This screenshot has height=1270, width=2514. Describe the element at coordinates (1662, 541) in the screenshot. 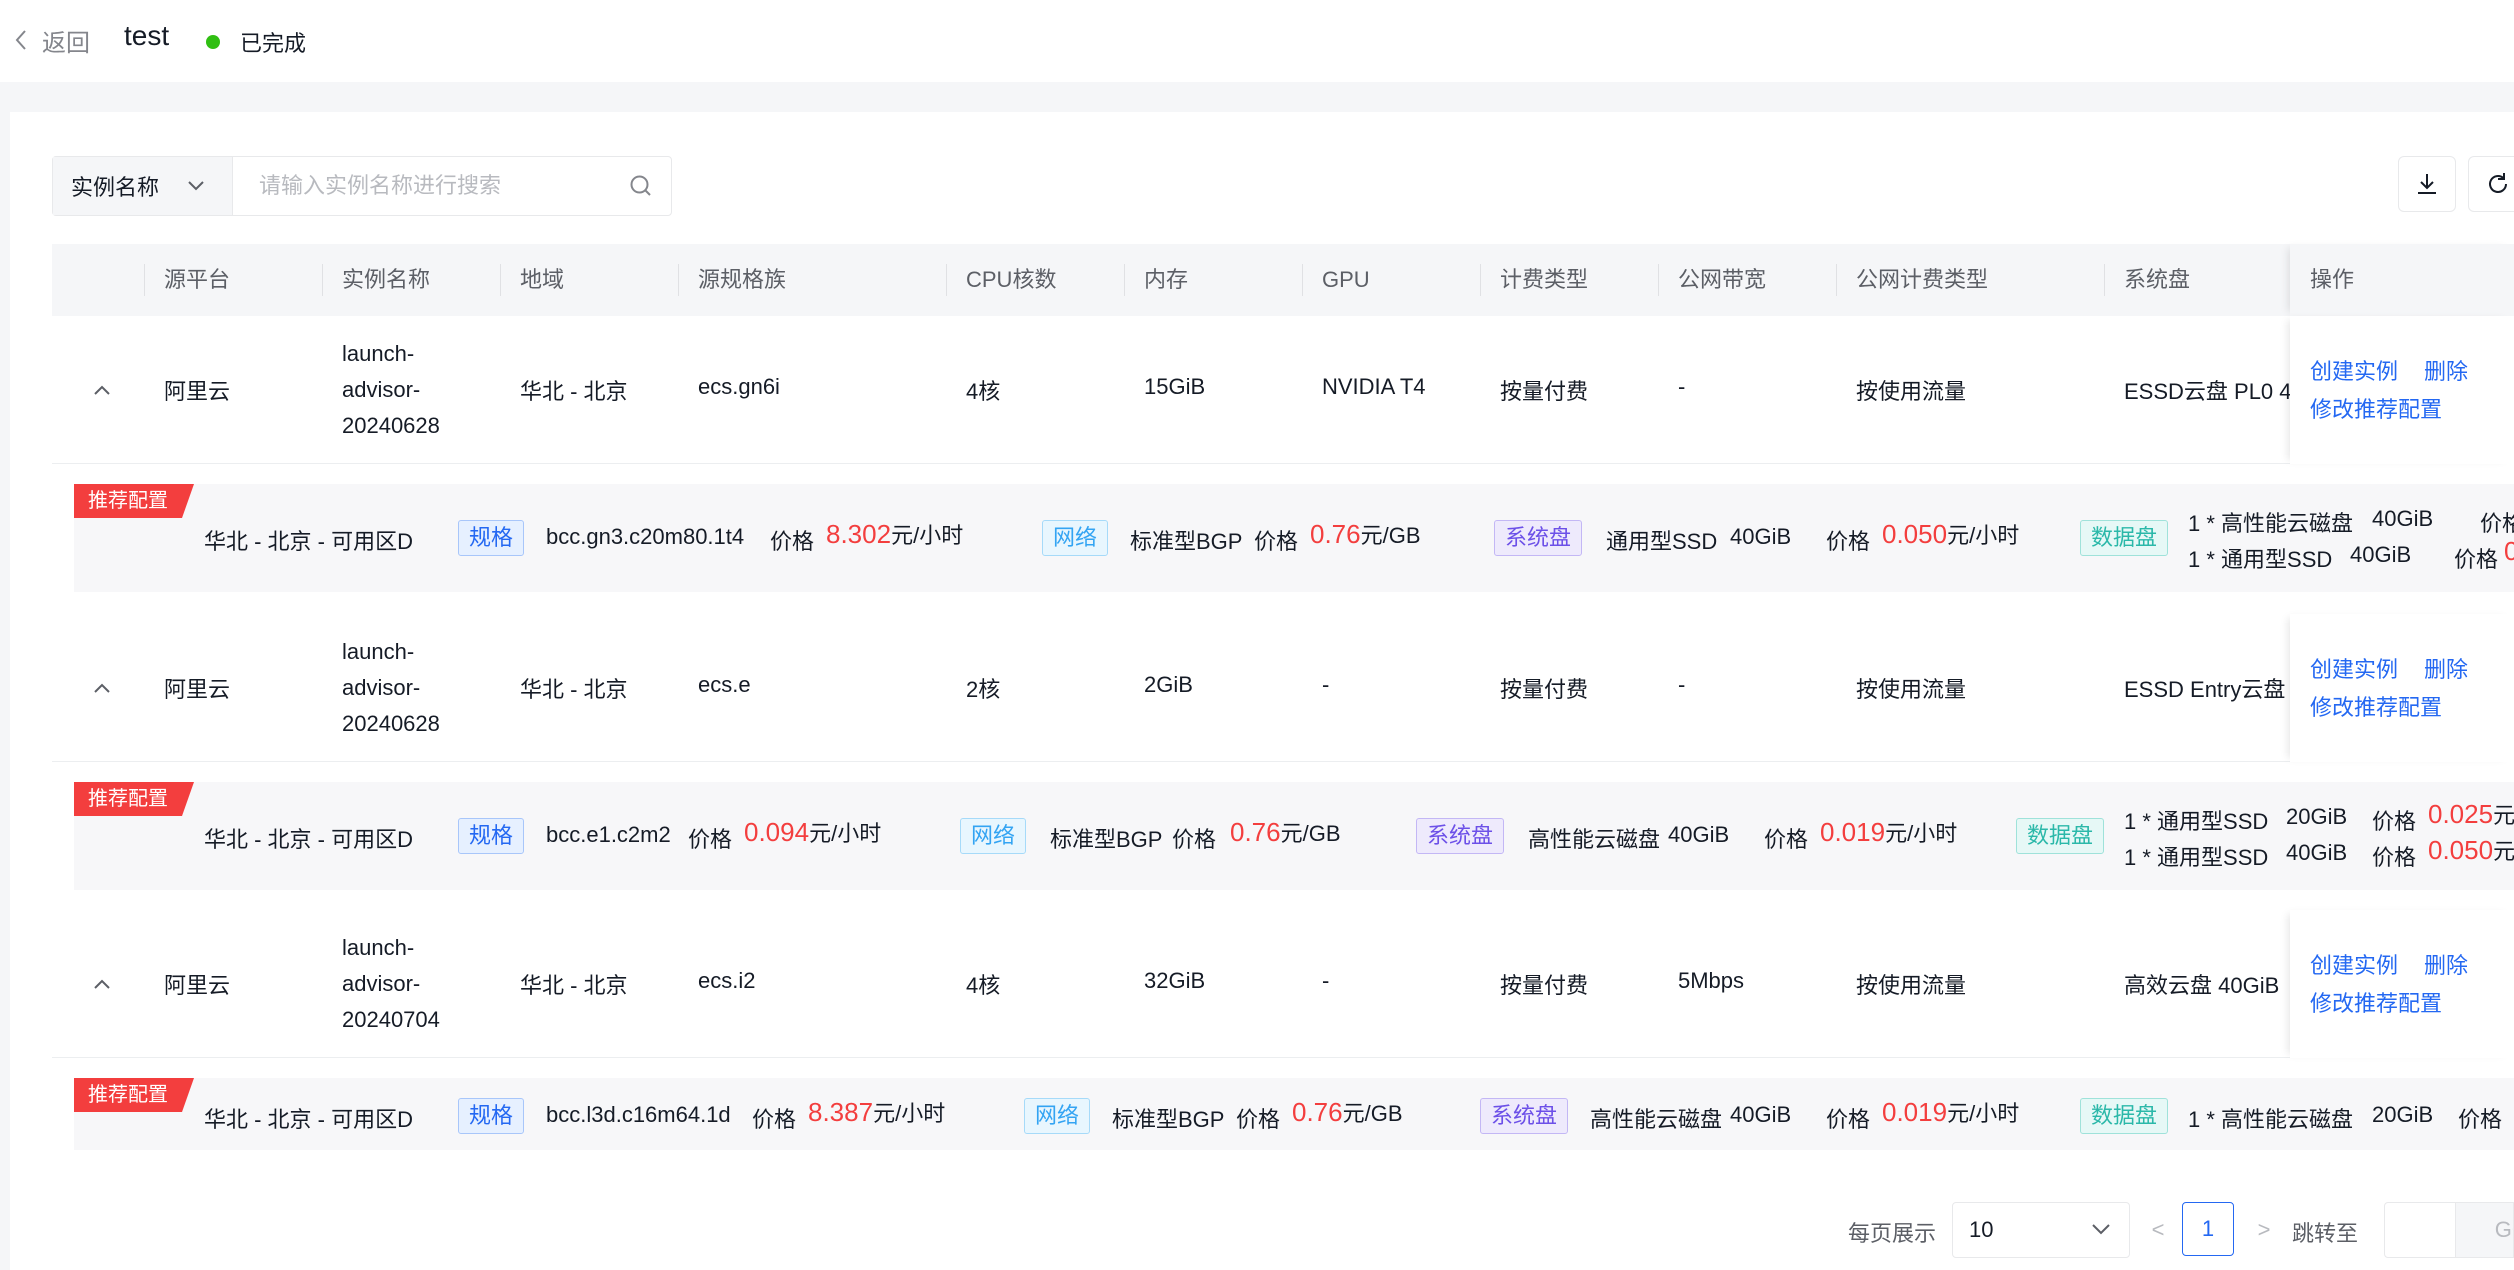

I see `rec-sys-type: 通用型SSD` at that location.